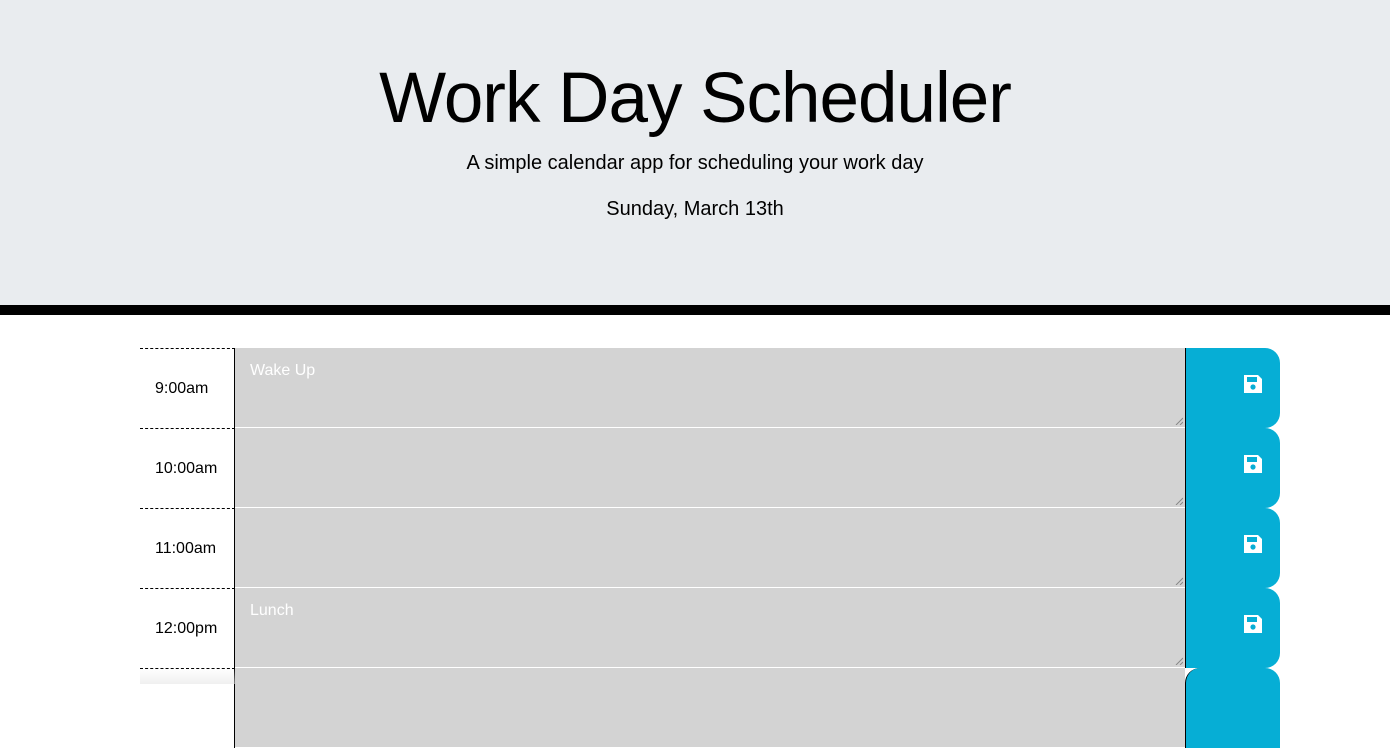 Image resolution: width=1390 pixels, height=748 pixels. Describe the element at coordinates (187, 388) in the screenshot. I see `hour-label: 9:00am` at that location.